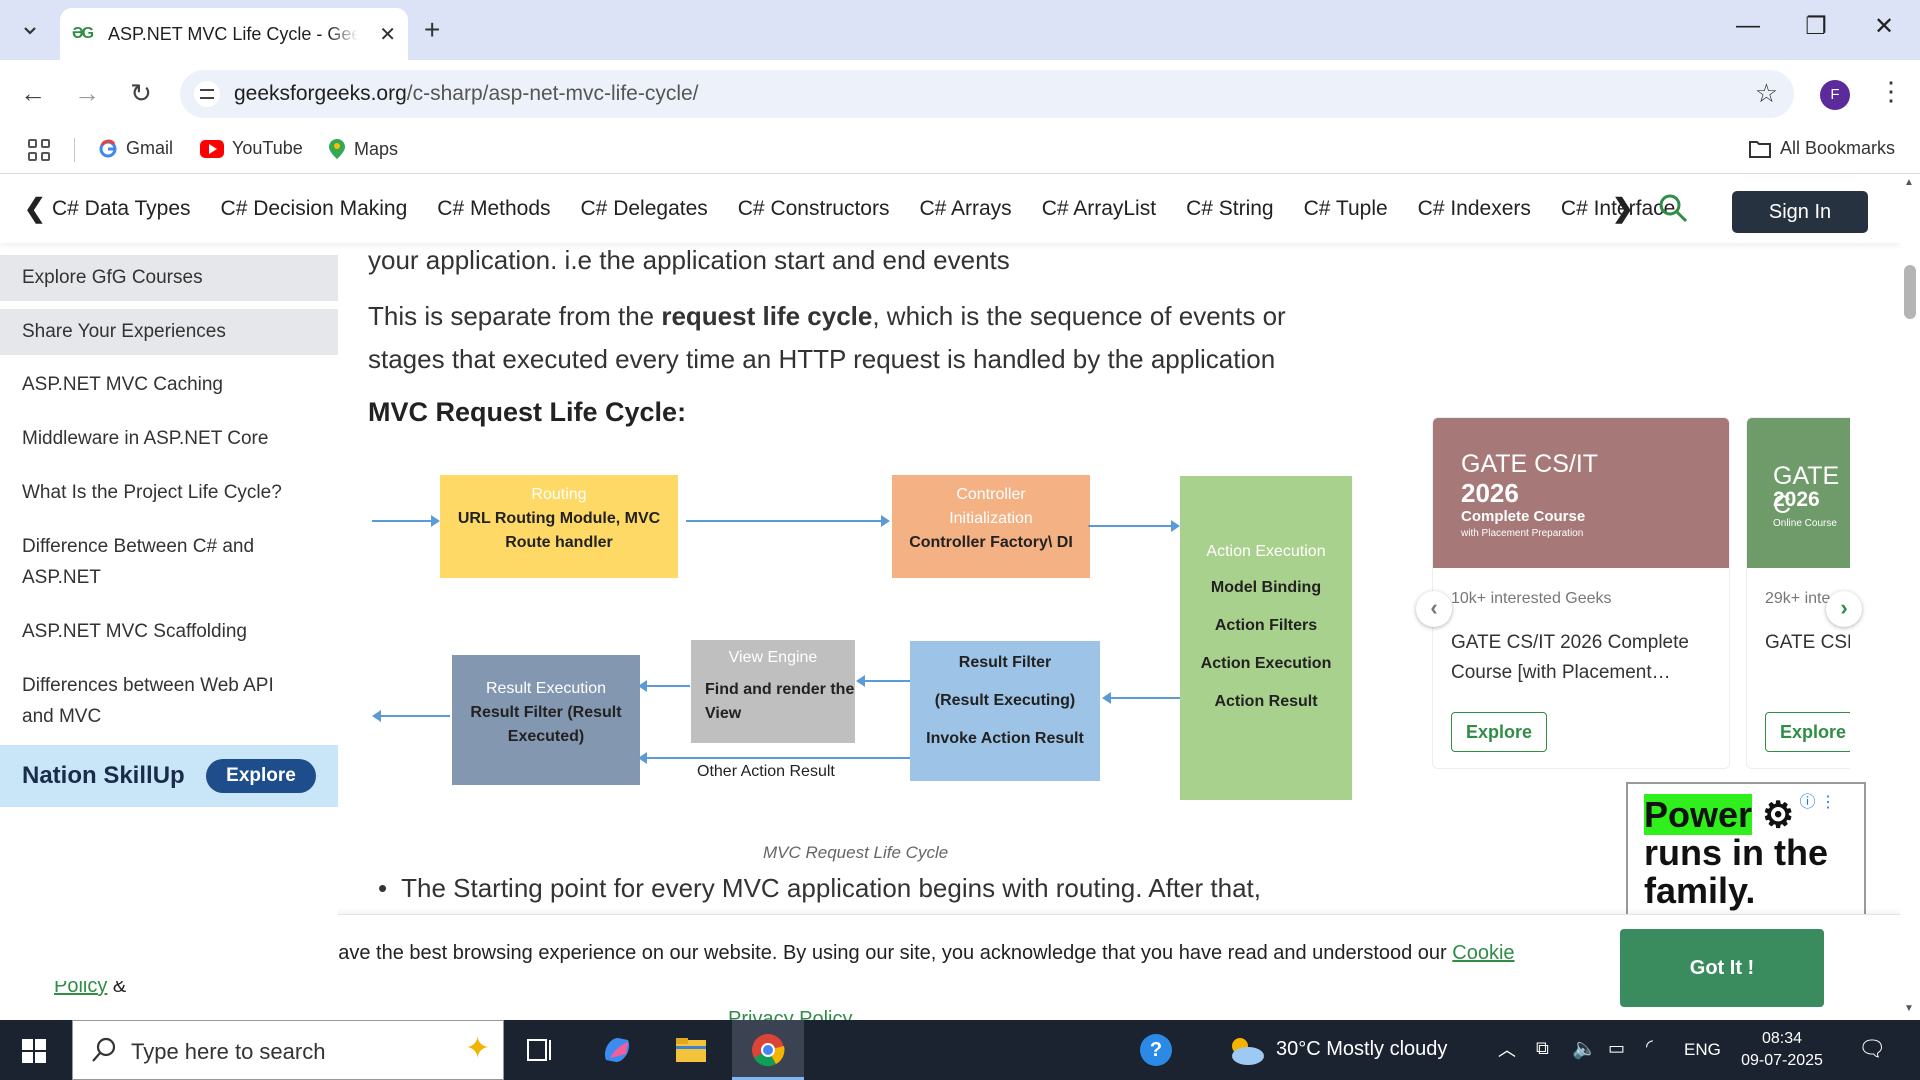 The width and height of the screenshot is (1920, 1080). I want to click on scrollbar-thumb, so click(1910, 292).